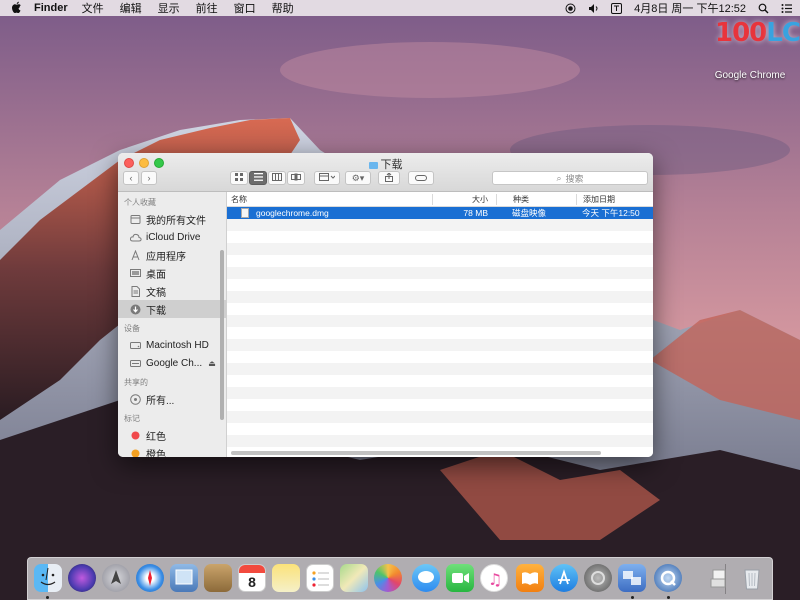  What do you see at coordinates (131, 8) in the screenshot?
I see `menu-edit: 编辑` at bounding box center [131, 8].